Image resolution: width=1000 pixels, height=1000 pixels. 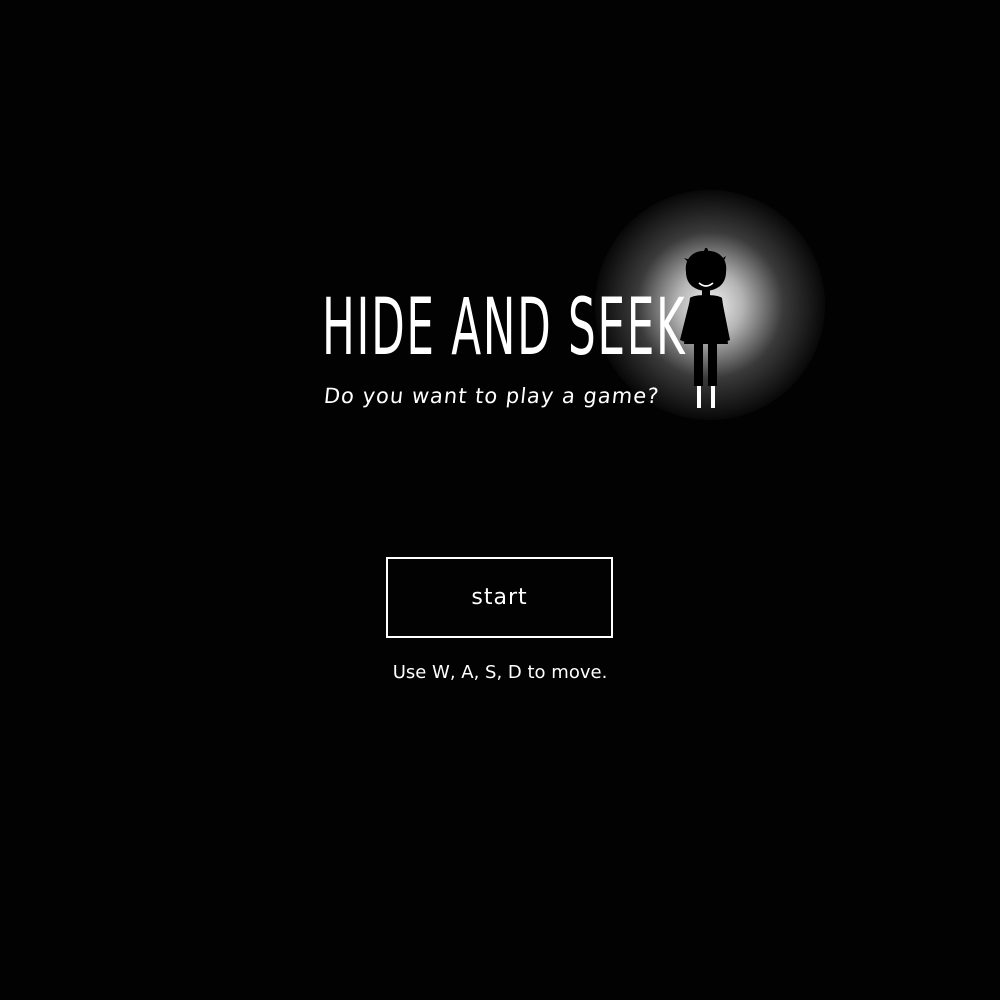 What do you see at coordinates (499, 597) in the screenshot?
I see `start-button: start` at bounding box center [499, 597].